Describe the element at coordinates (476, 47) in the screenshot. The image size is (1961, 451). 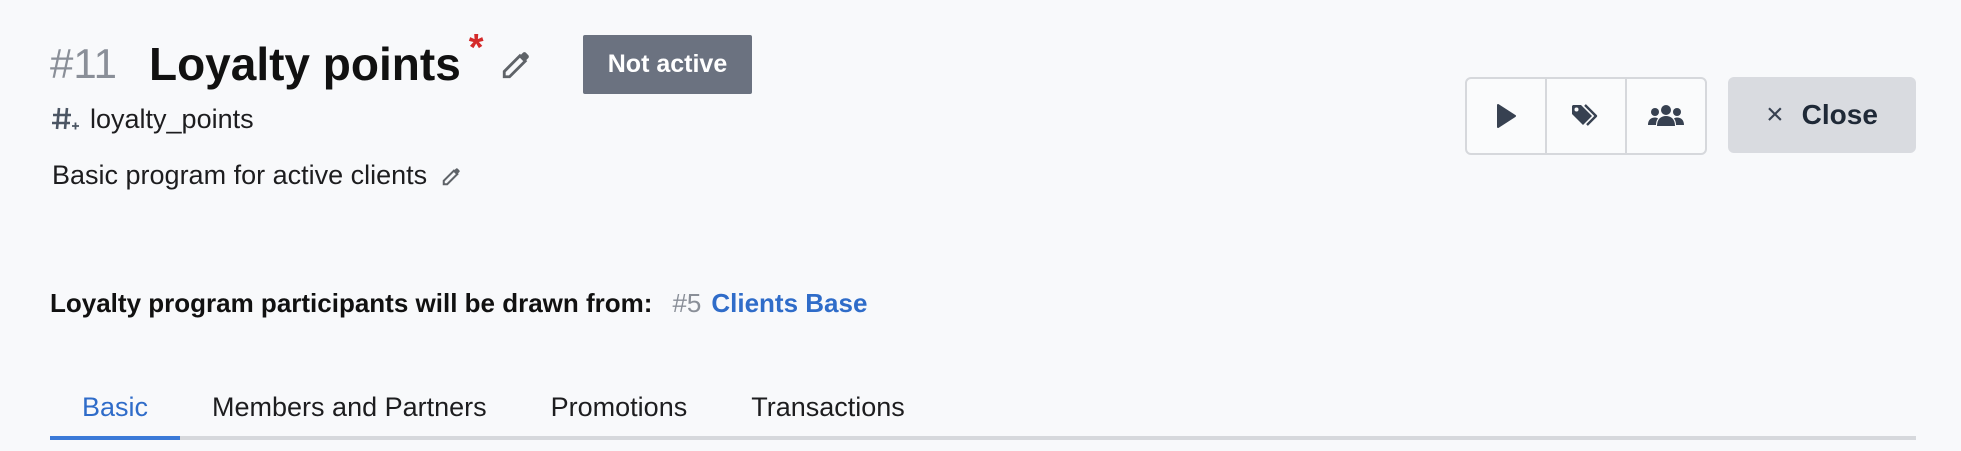
I see `required-marker: *` at that location.